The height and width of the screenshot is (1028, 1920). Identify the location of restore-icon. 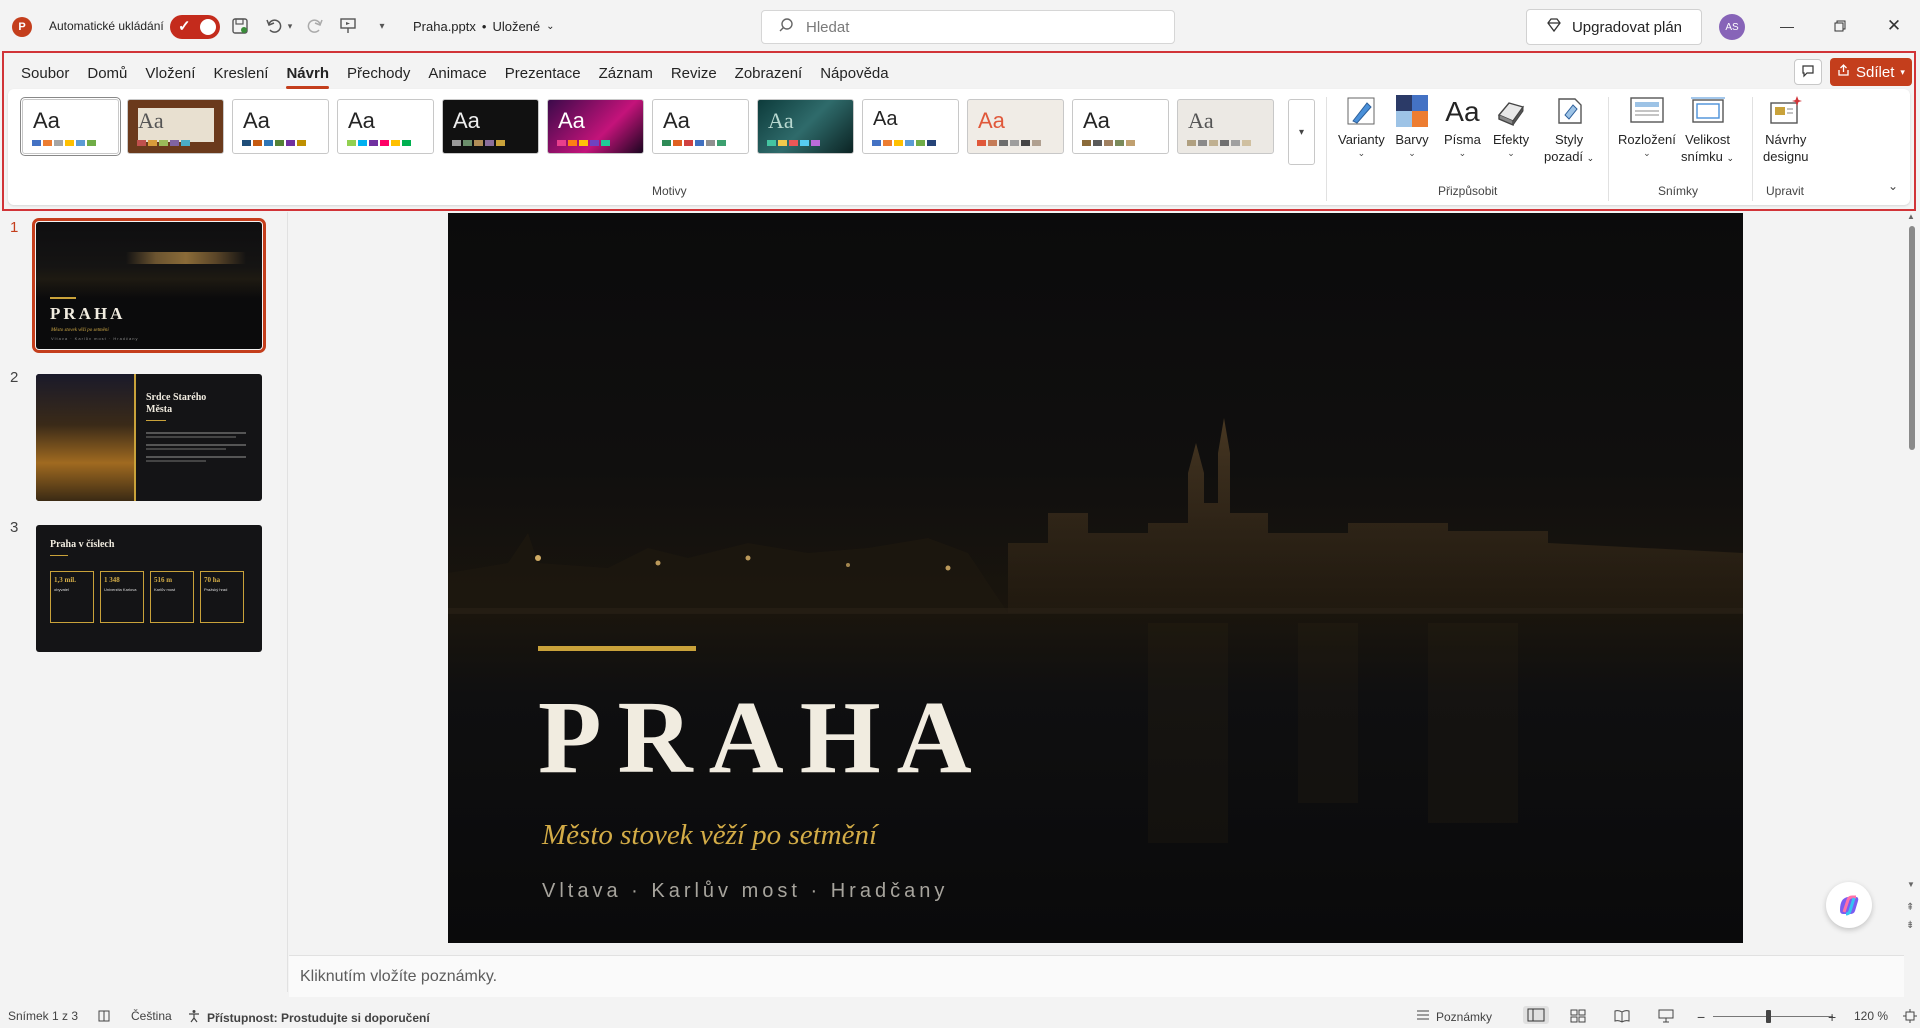
(1840, 26).